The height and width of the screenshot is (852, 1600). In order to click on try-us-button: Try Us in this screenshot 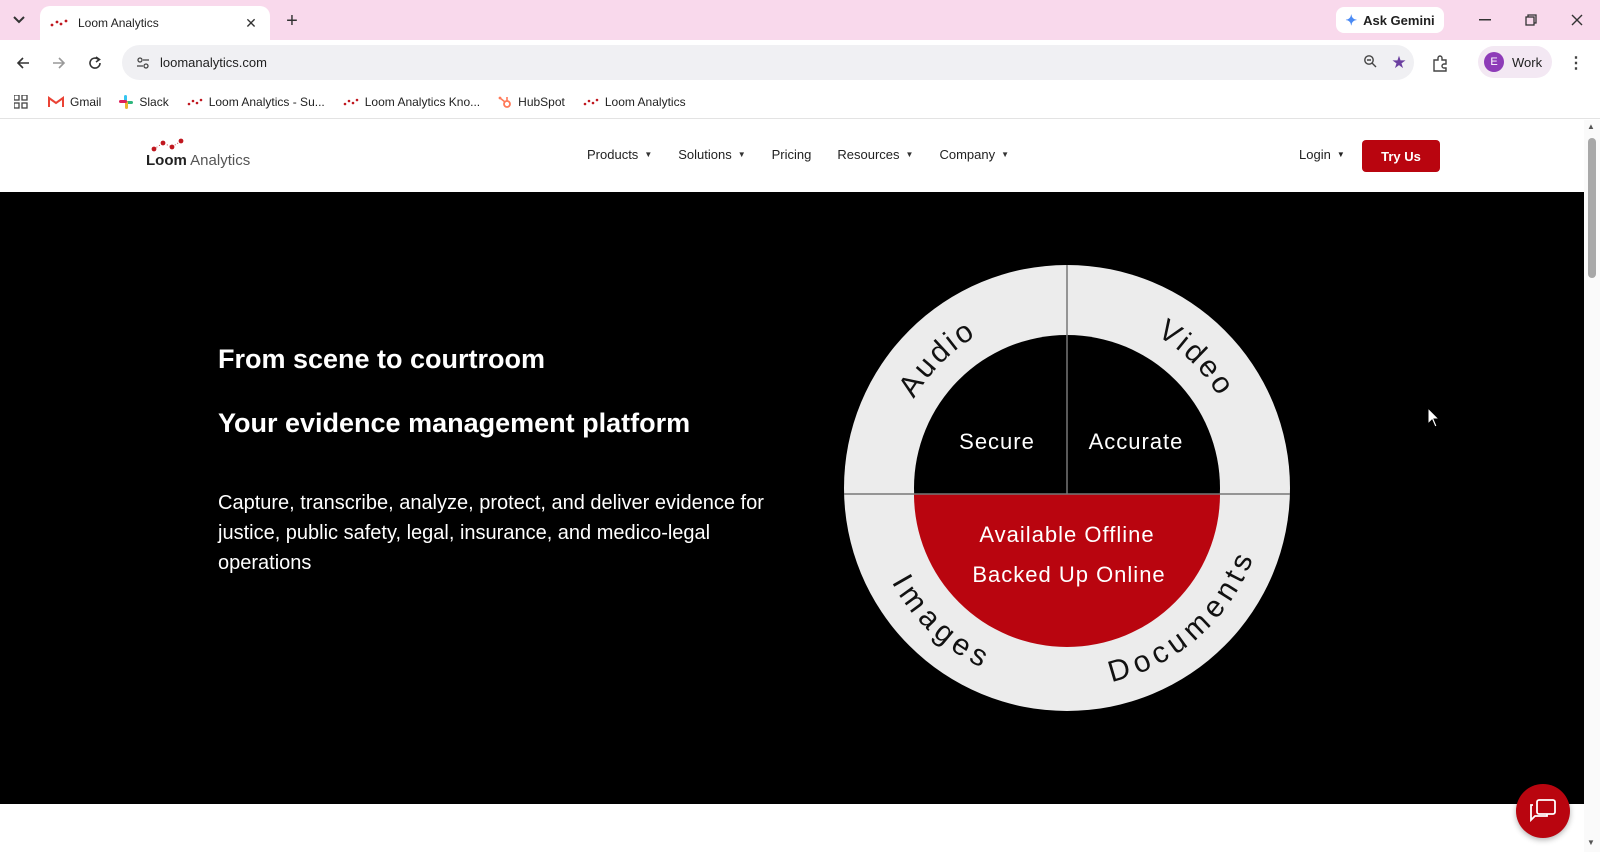, I will do `click(1401, 156)`.